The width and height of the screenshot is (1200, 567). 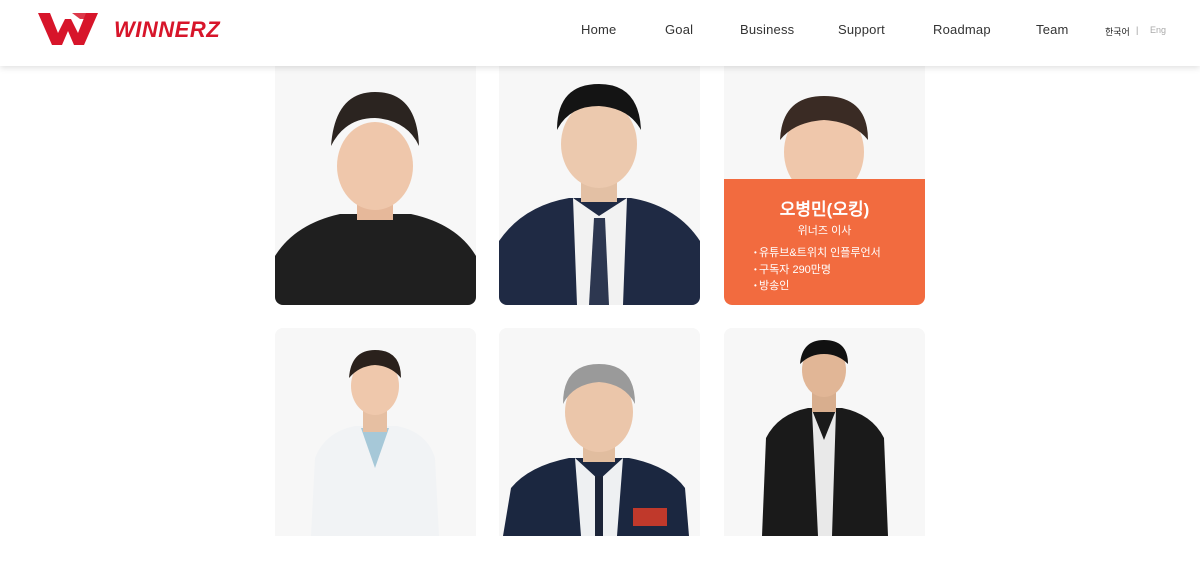 I want to click on lang-english: Eng, so click(x=1158, y=30).